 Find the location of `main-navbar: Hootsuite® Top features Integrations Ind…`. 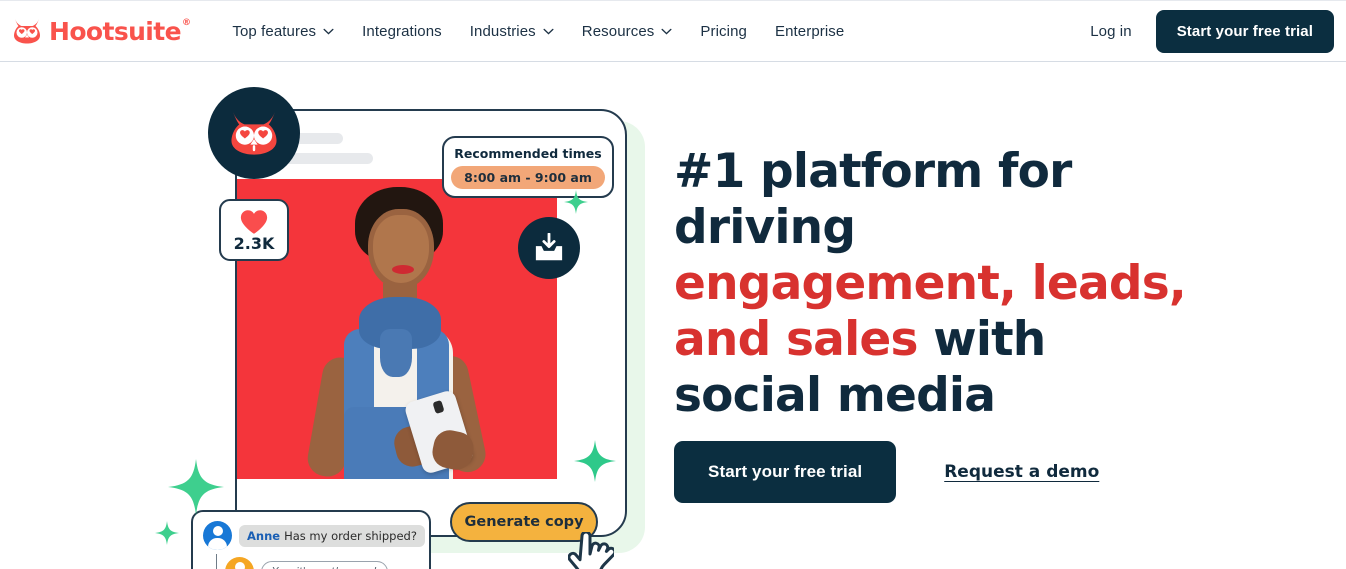

main-navbar: Hootsuite® Top features Integrations Ind… is located at coordinates (673, 31).